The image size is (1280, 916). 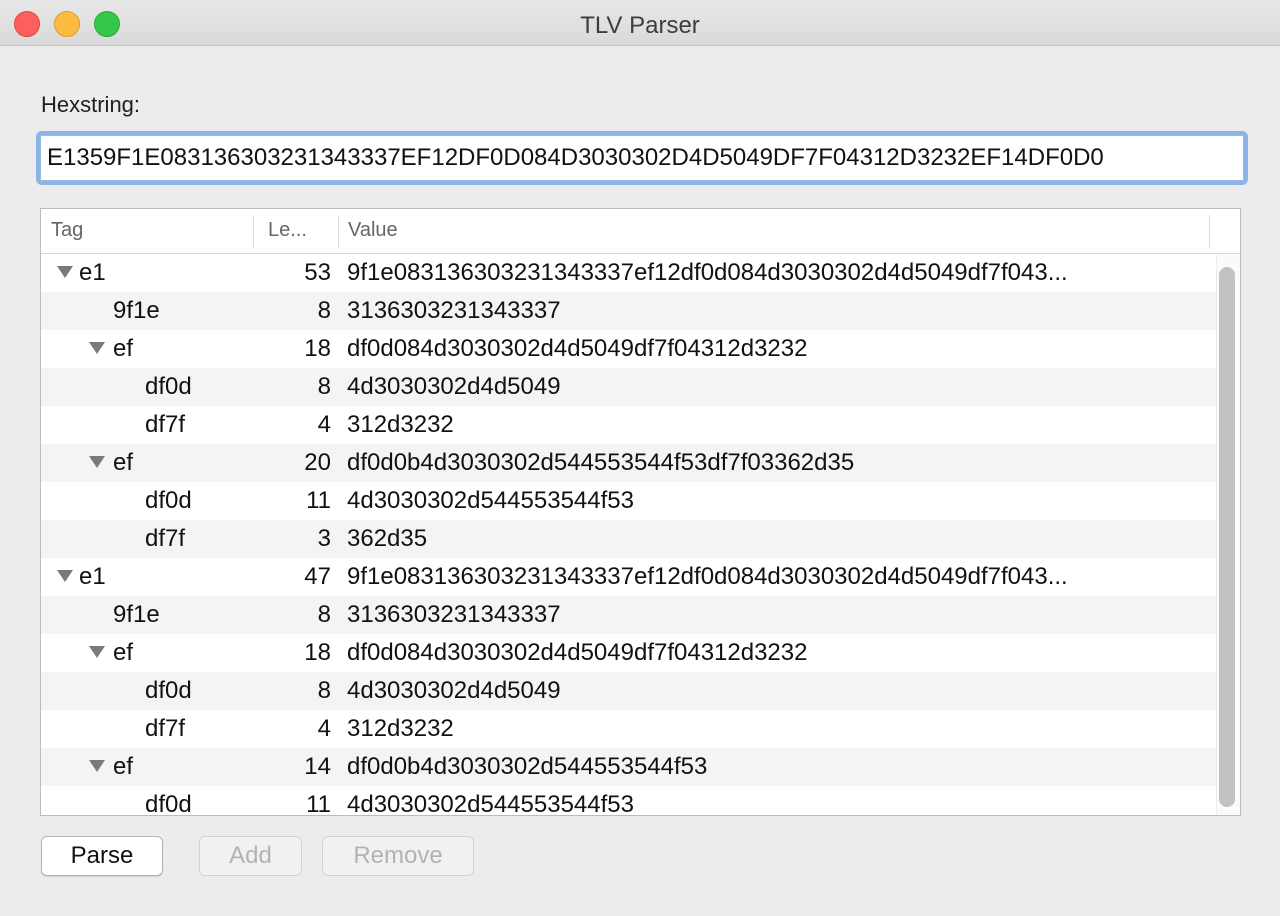 I want to click on hexstring-field-focus-ring, so click(x=642, y=158).